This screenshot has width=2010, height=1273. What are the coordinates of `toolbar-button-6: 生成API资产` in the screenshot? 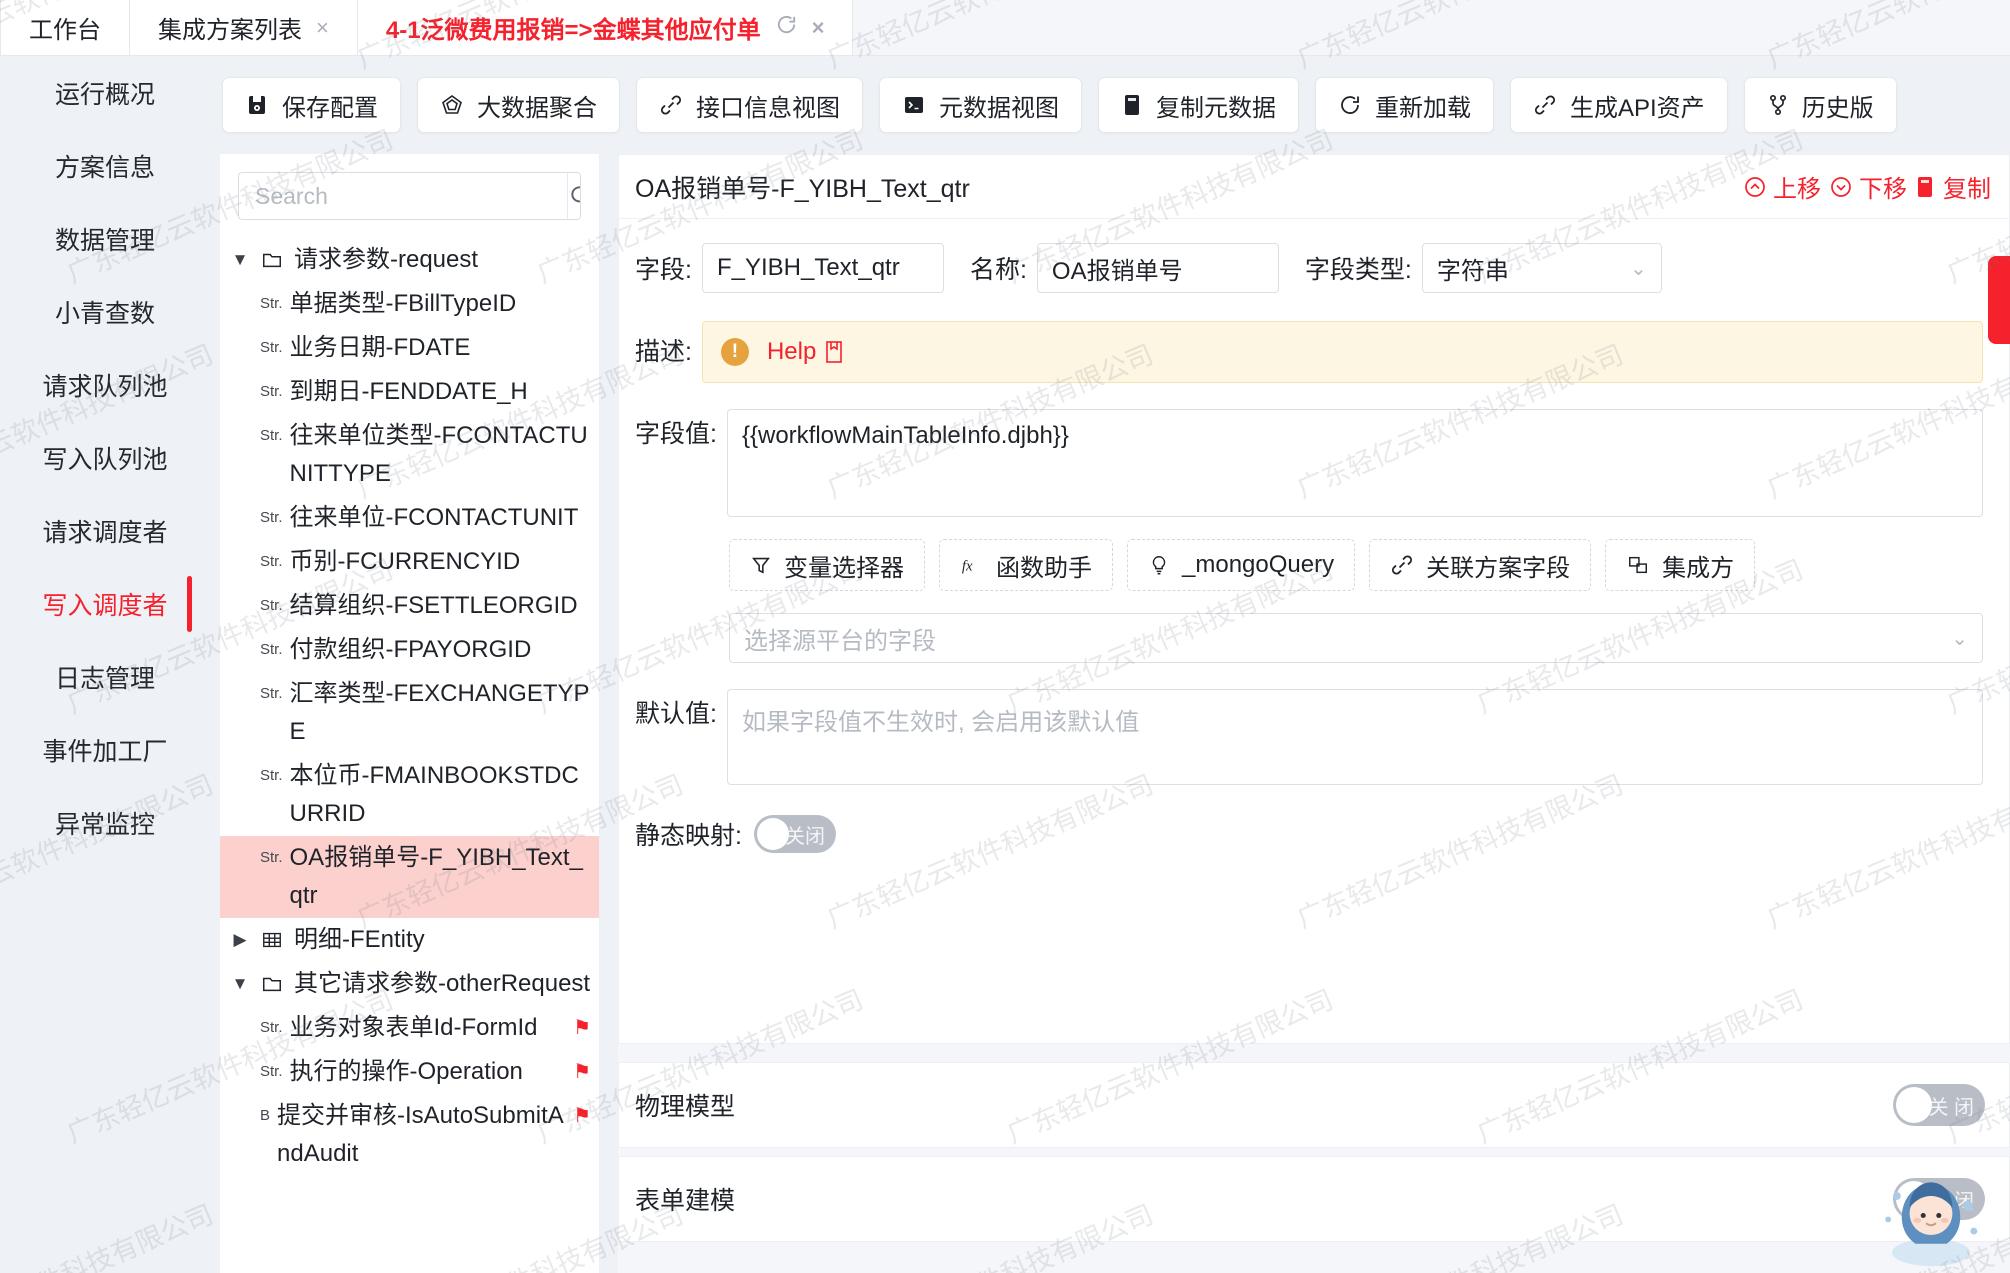 It's located at (1619, 105).